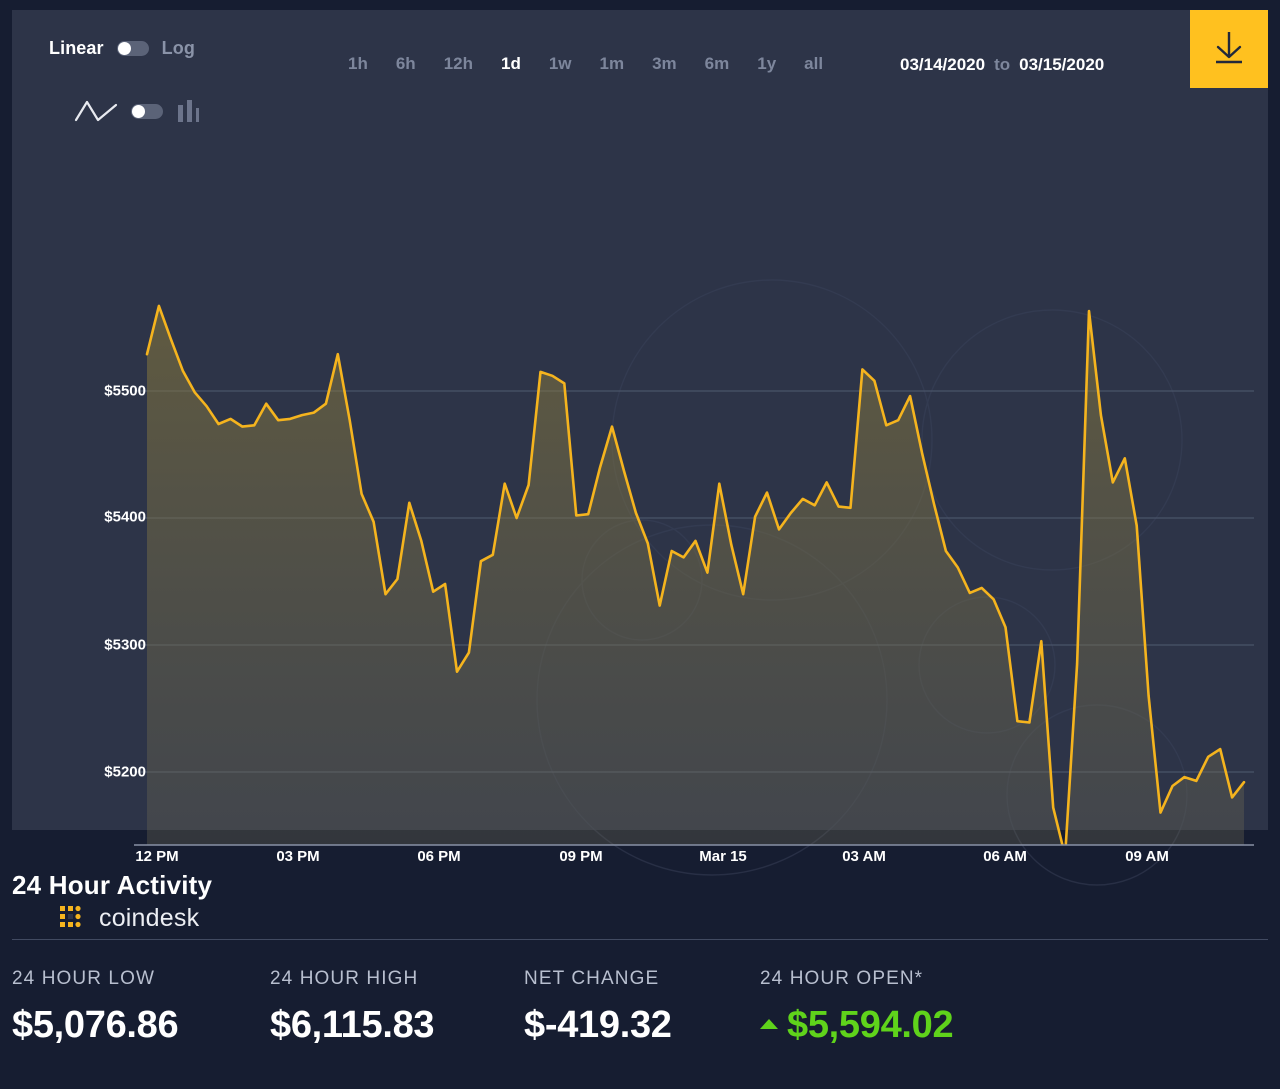 The image size is (1280, 1089). I want to click on date-from: 03/14/2020, so click(942, 65).